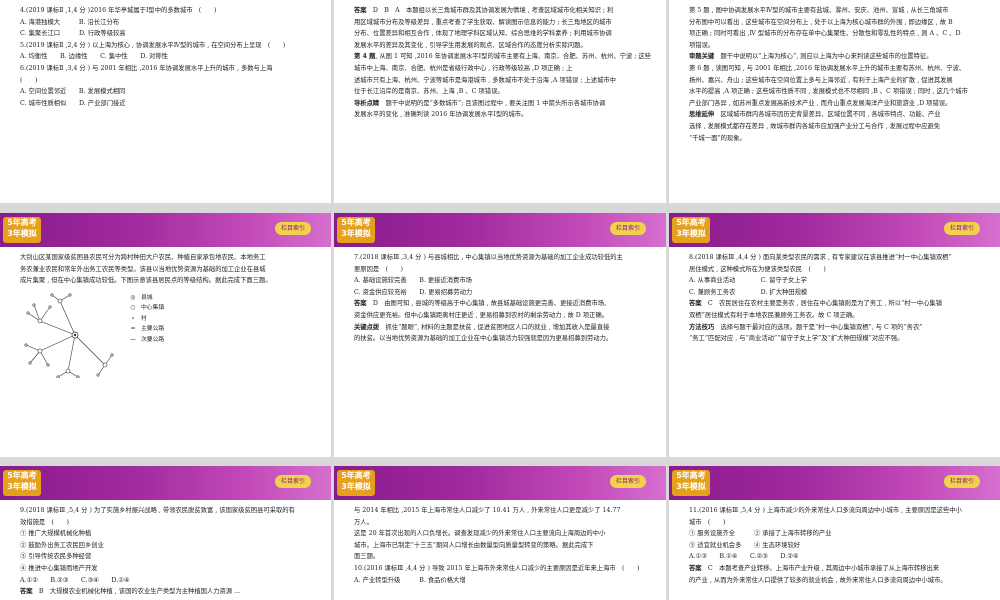 This screenshot has height=600, width=1000. I want to click on legend-label: 主要公路, so click(153, 329).